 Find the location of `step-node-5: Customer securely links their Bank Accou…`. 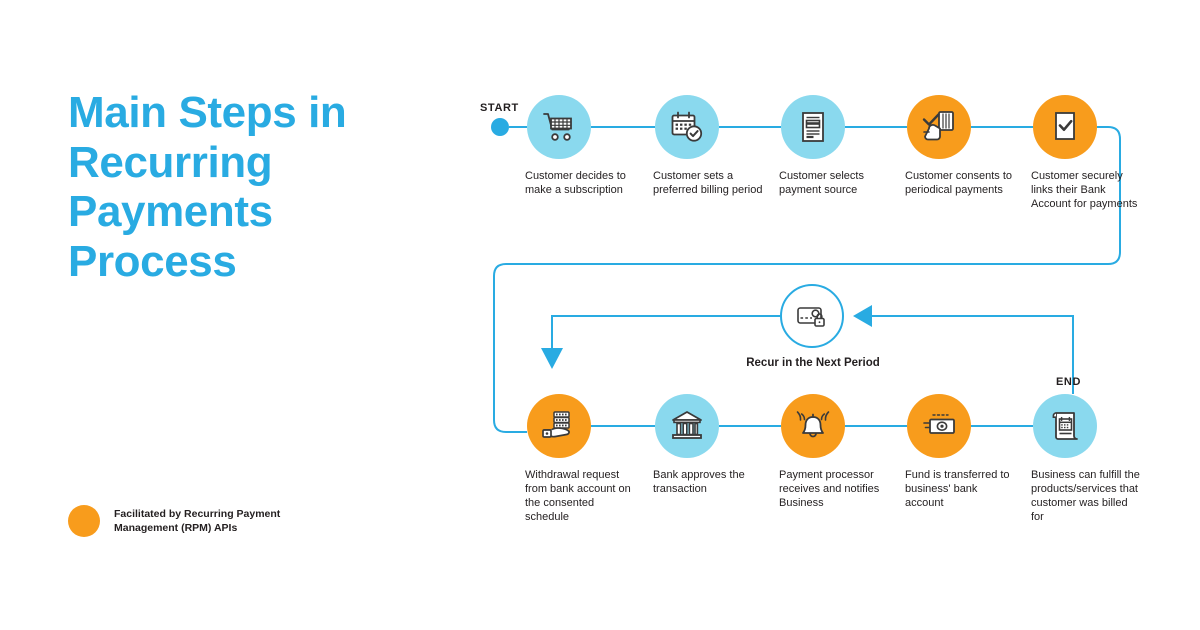

step-node-5: Customer securely links their Bank Accou… is located at coordinates (1084, 152).